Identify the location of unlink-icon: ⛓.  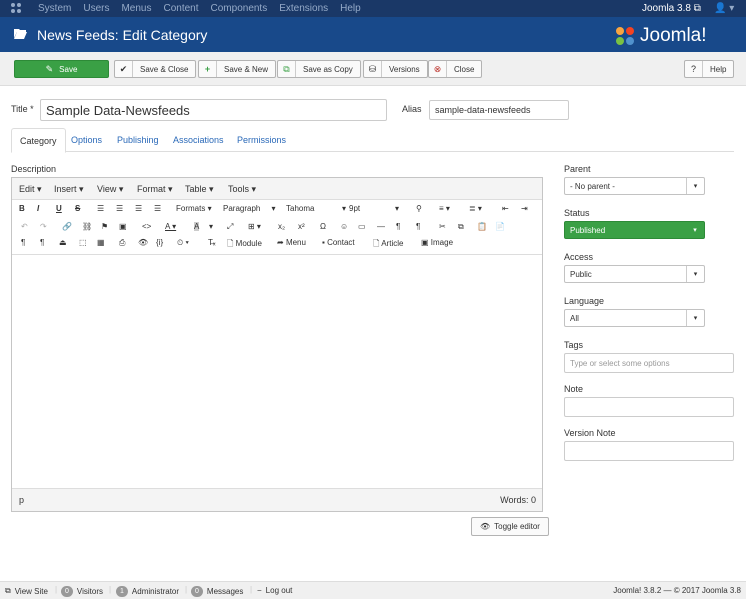
(87, 226).